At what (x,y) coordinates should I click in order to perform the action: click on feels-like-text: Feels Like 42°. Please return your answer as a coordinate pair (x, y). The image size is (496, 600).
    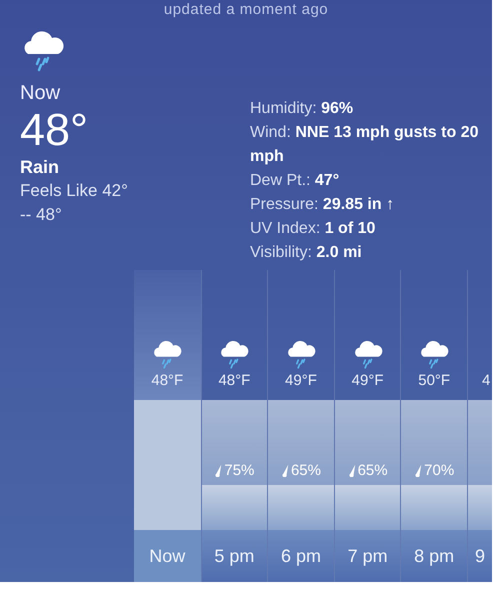
    Looking at the image, I should click on (74, 191).